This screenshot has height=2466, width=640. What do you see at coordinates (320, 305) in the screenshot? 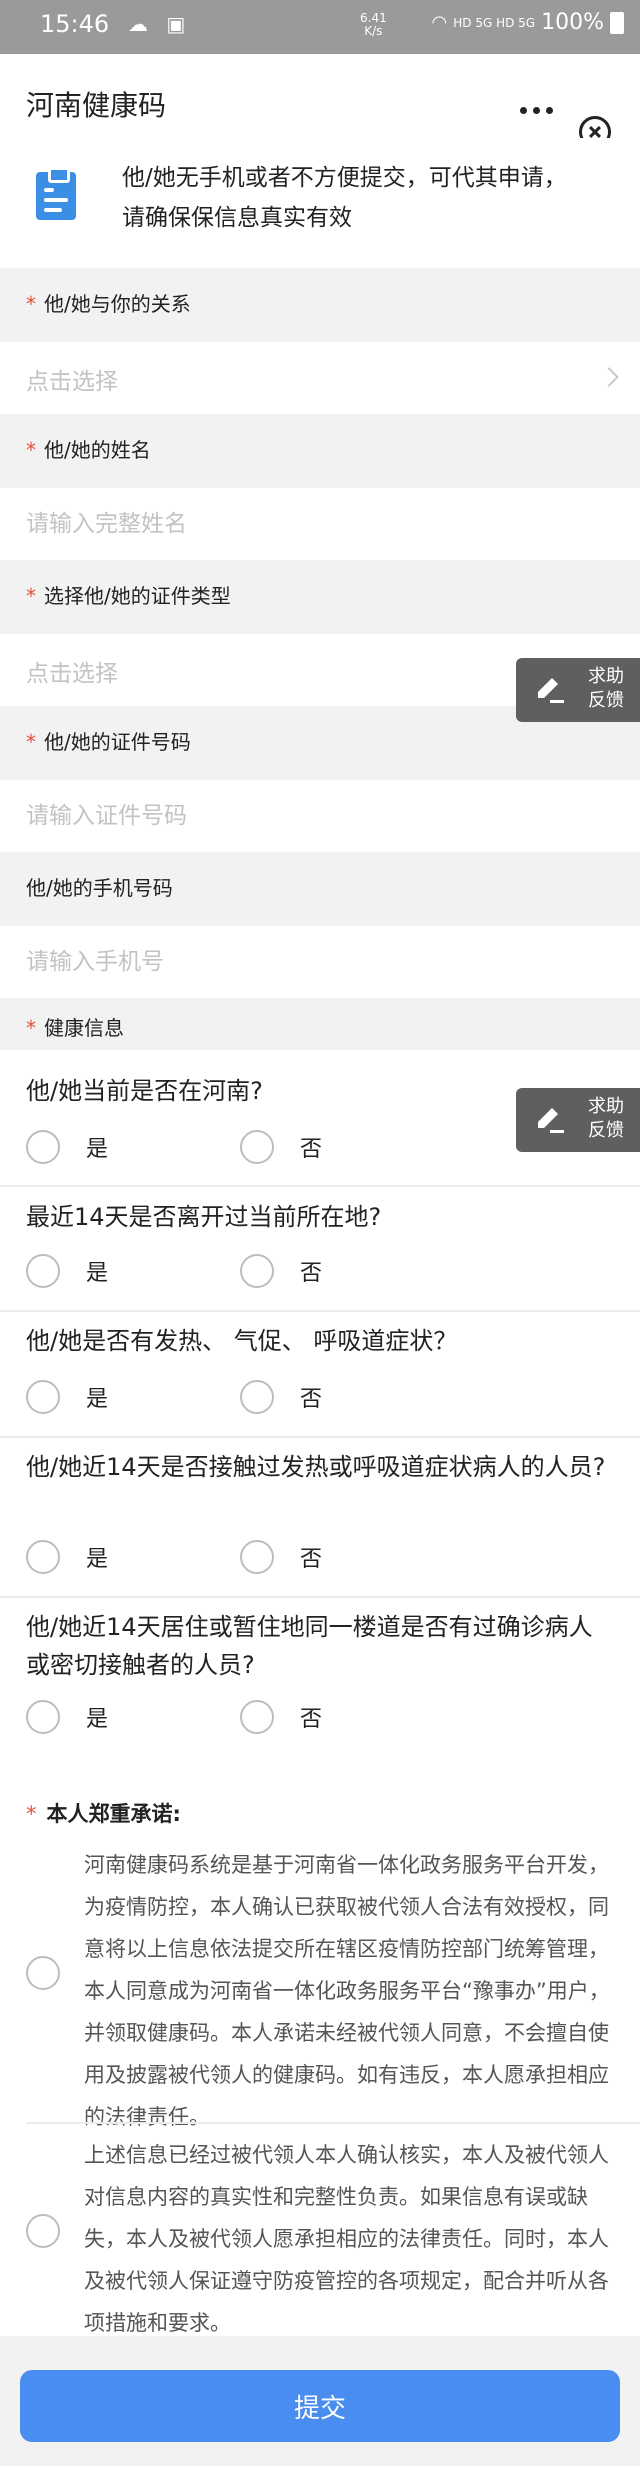
I see `relation-label-row: * 他/她与你的关系` at bounding box center [320, 305].